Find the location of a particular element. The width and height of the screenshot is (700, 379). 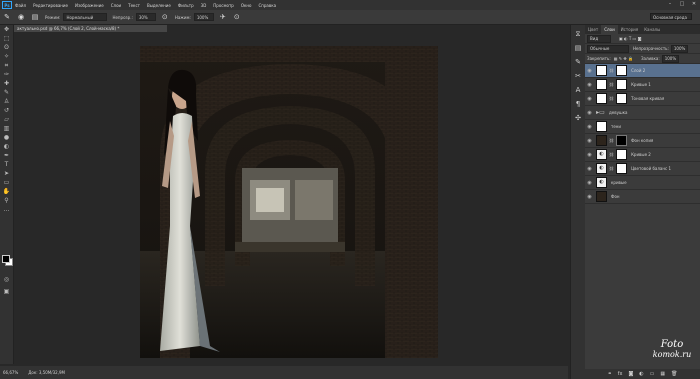

tab-color: Цвет is located at coordinates (593, 29).